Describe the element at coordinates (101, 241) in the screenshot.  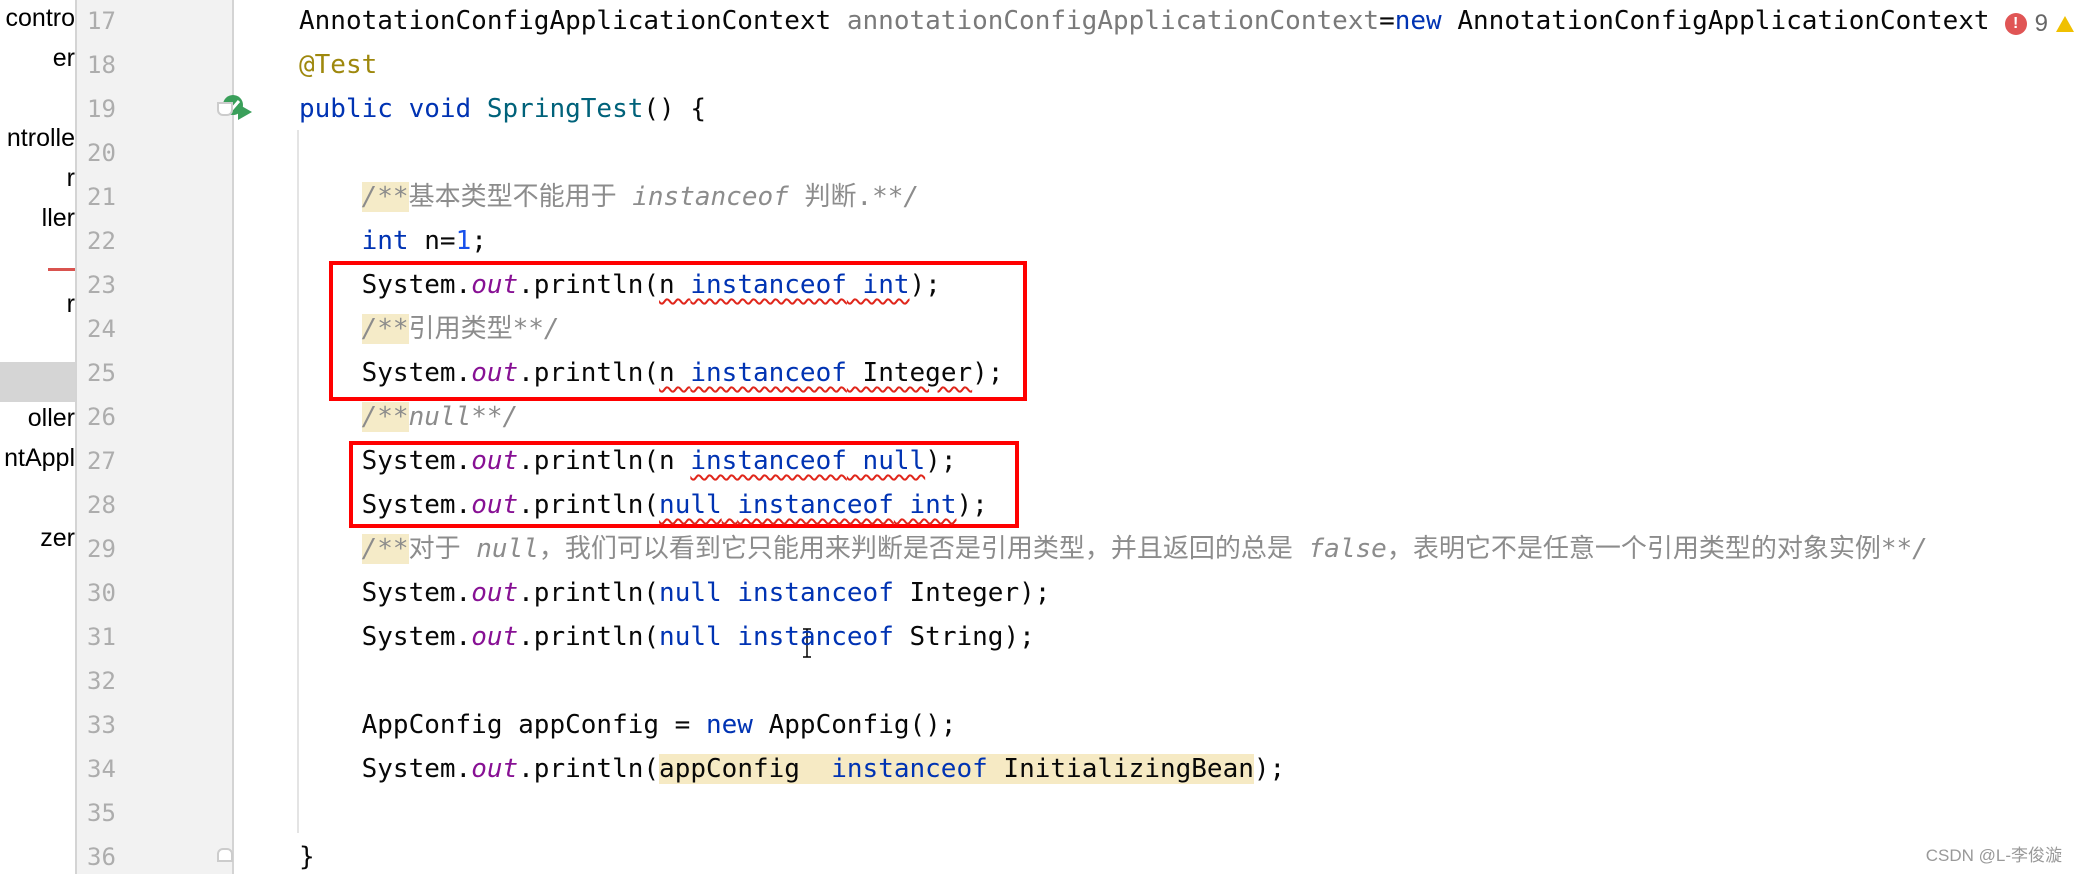
I see `line-number: 22` at that location.